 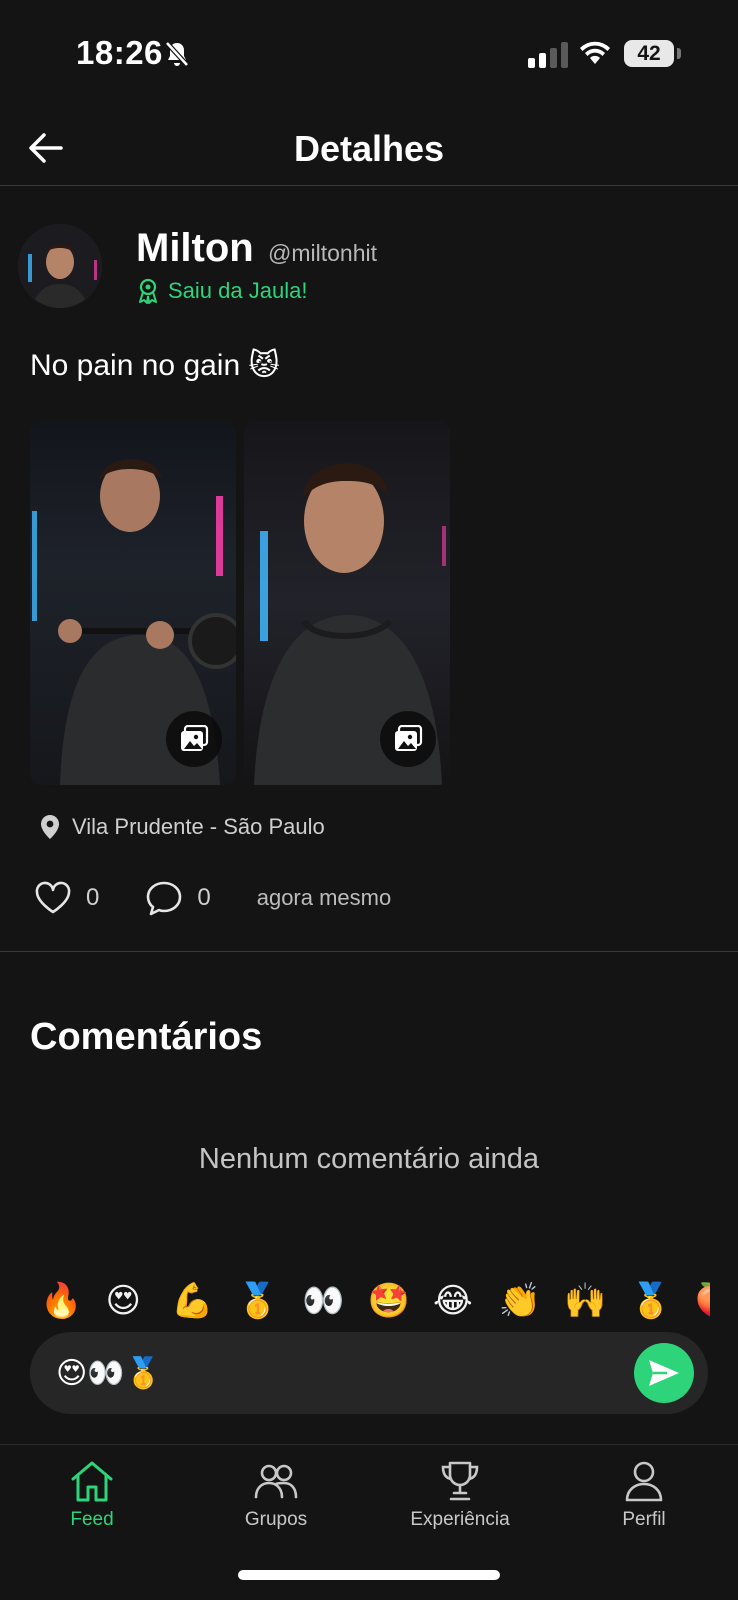 I want to click on send-button, so click(x=664, y=1373).